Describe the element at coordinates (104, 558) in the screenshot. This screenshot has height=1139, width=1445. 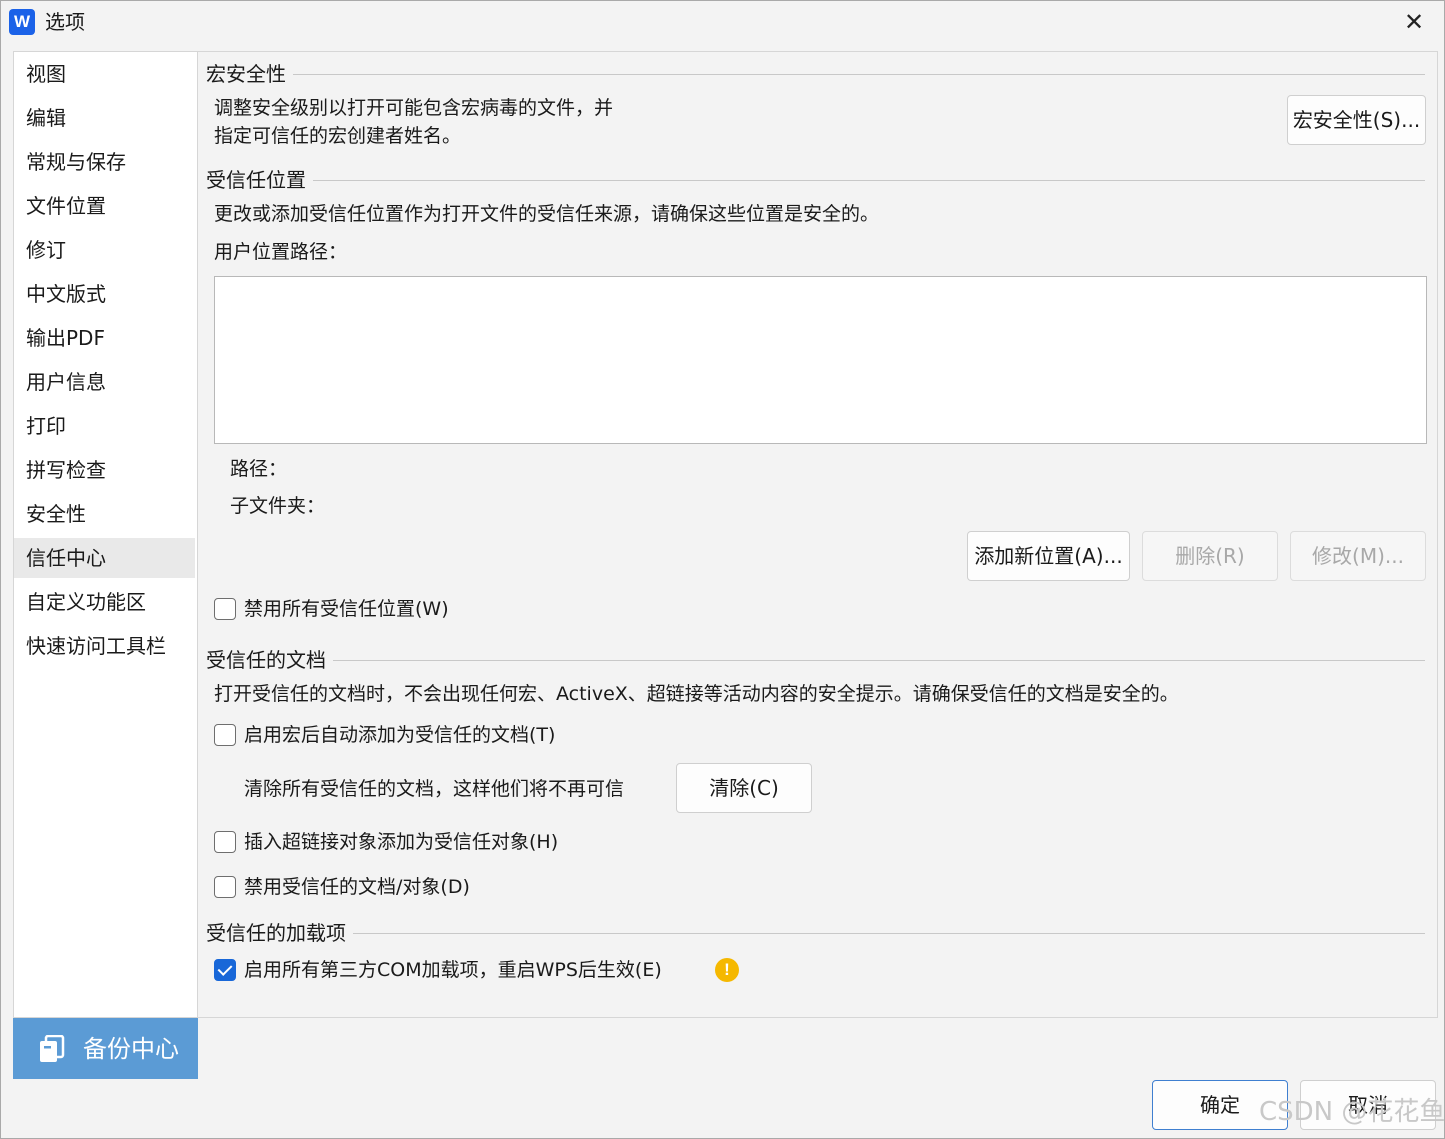
I see `sidebar-item-trust-center: 信任中心` at that location.